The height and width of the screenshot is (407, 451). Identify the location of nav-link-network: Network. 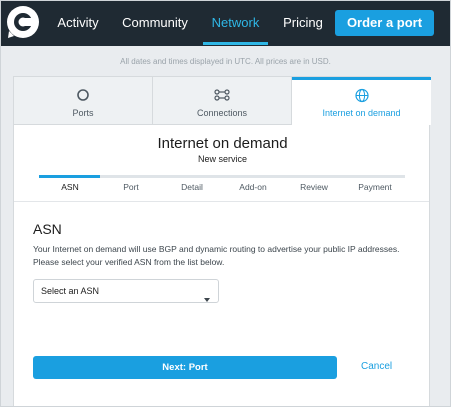
(235, 23).